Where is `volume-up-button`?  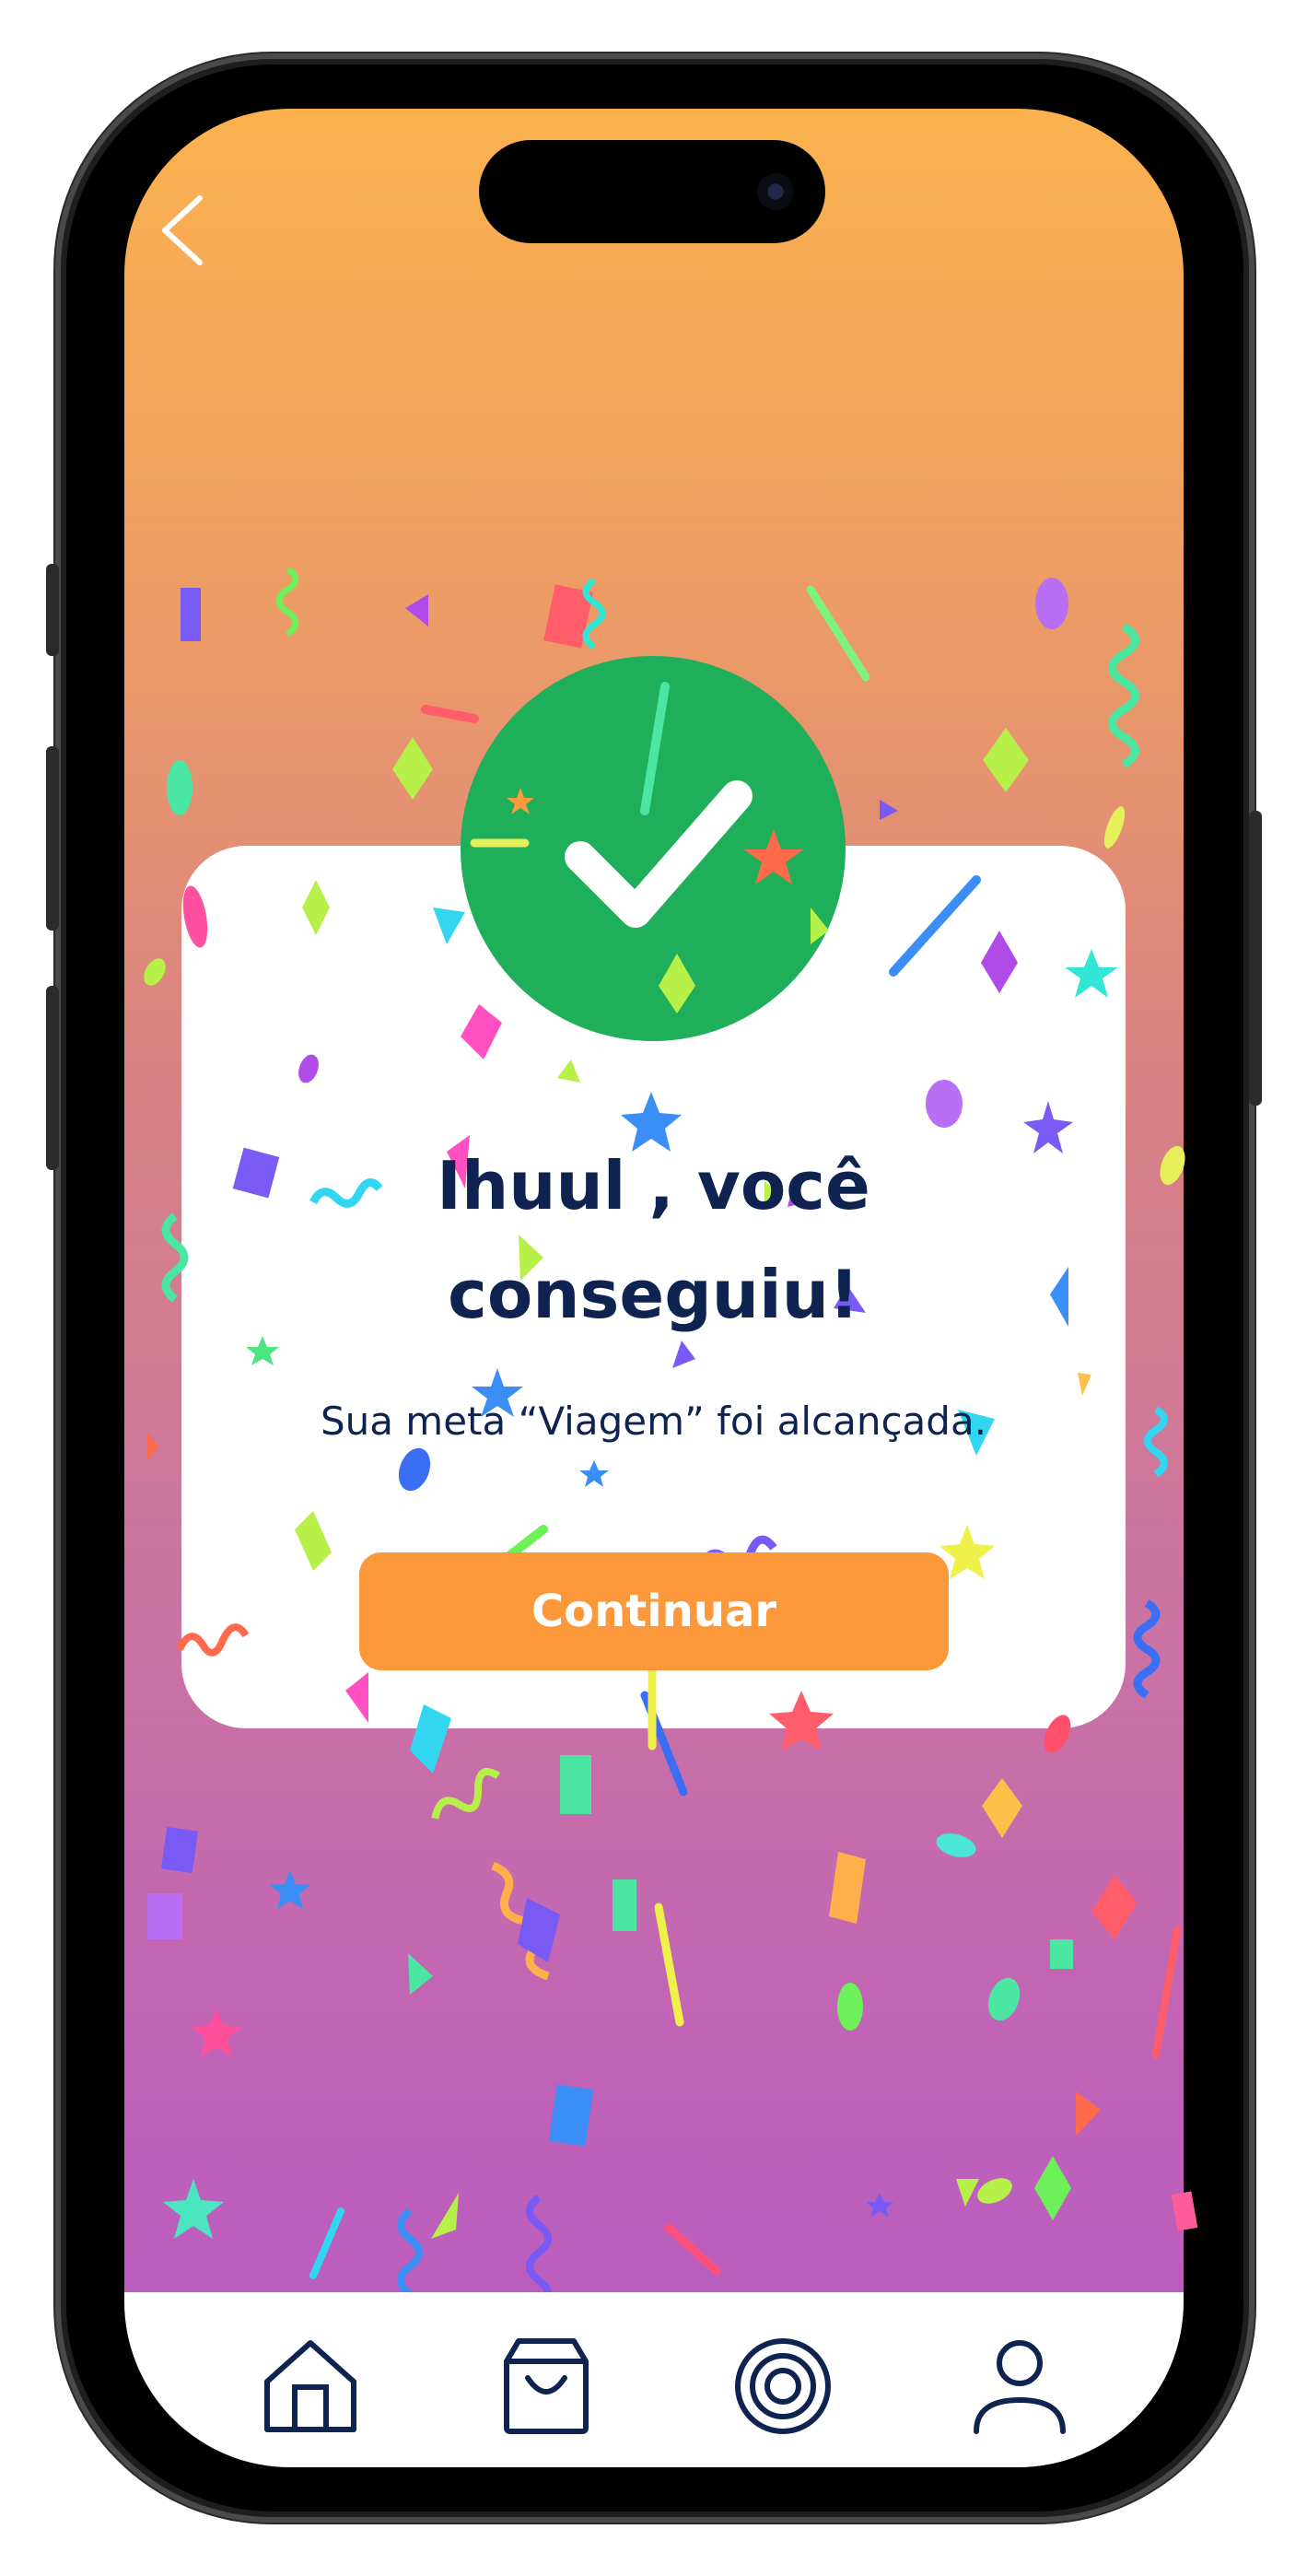 volume-up-button is located at coordinates (53, 838).